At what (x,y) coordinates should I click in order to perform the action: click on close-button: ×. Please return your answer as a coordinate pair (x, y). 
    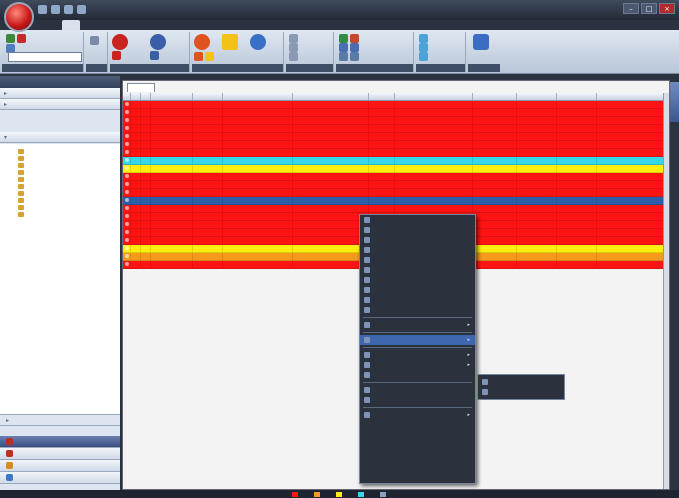
    Looking at the image, I should click on (667, 8).